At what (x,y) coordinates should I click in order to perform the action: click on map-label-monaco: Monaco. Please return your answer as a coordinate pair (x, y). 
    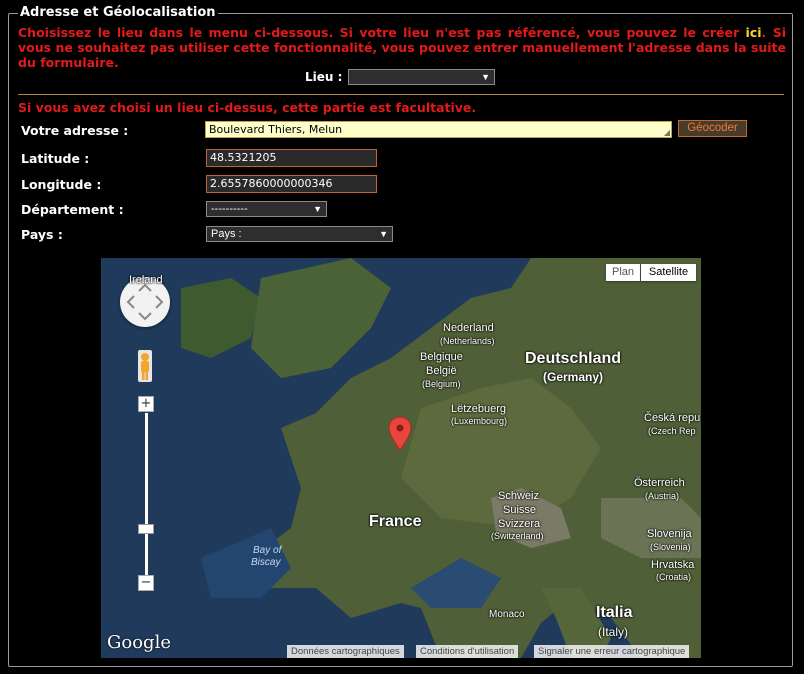
    Looking at the image, I should click on (507, 614).